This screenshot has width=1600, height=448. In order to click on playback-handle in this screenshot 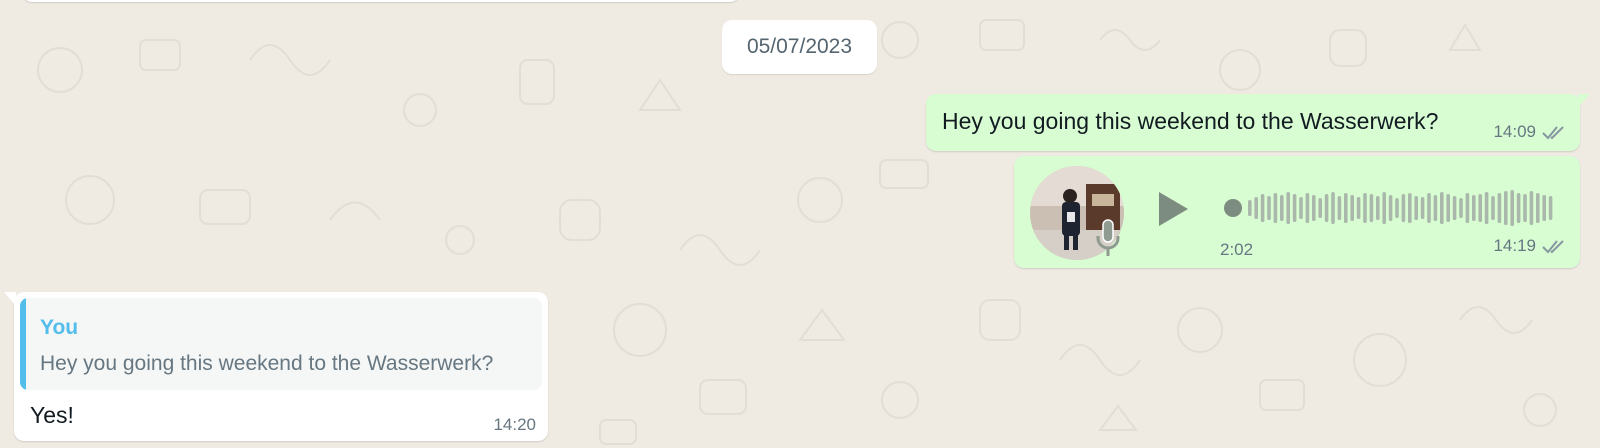, I will do `click(1233, 208)`.